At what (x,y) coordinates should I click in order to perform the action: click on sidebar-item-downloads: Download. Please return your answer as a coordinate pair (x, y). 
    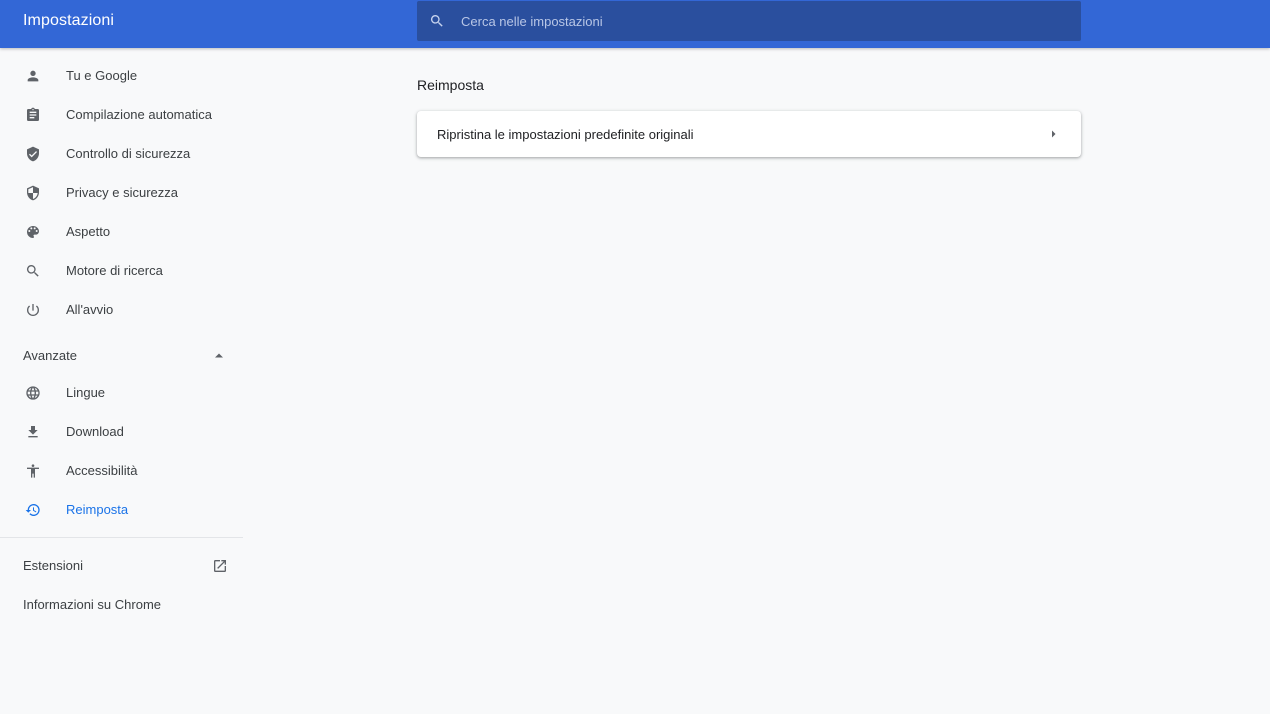
    Looking at the image, I should click on (122, 431).